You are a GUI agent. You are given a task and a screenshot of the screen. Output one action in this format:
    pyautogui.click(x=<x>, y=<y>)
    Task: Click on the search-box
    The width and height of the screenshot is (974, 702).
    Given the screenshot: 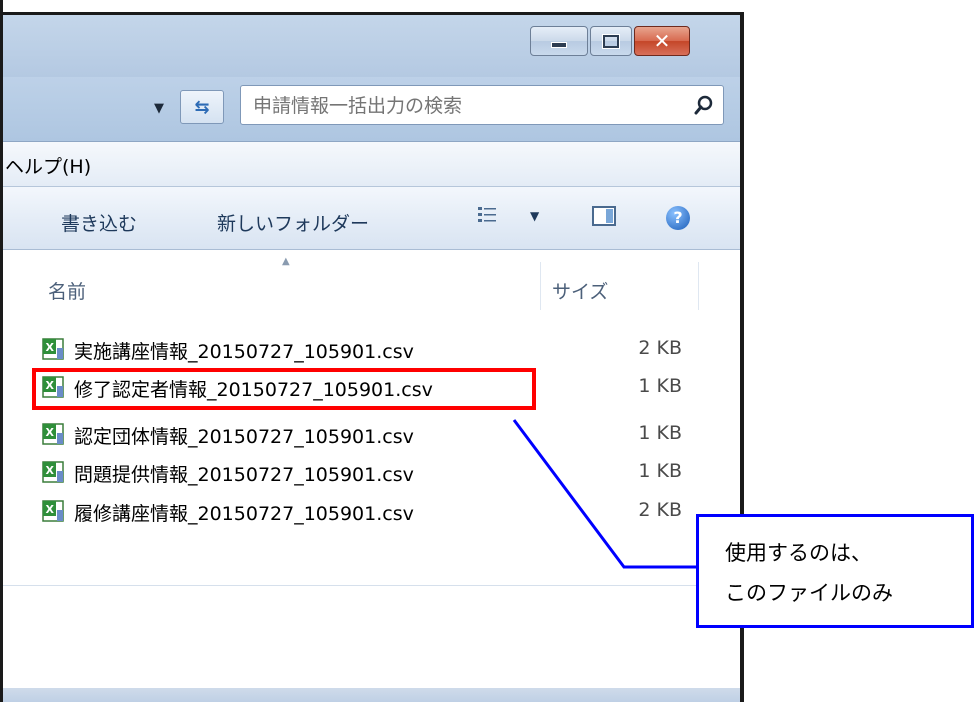 What is the action you would take?
    pyautogui.click(x=482, y=105)
    